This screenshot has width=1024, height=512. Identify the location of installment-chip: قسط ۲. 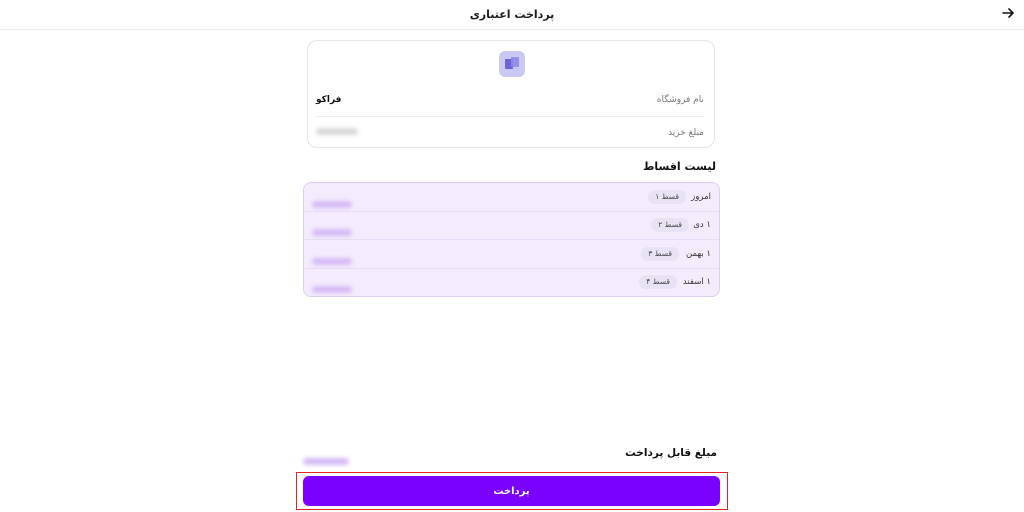
(670, 225).